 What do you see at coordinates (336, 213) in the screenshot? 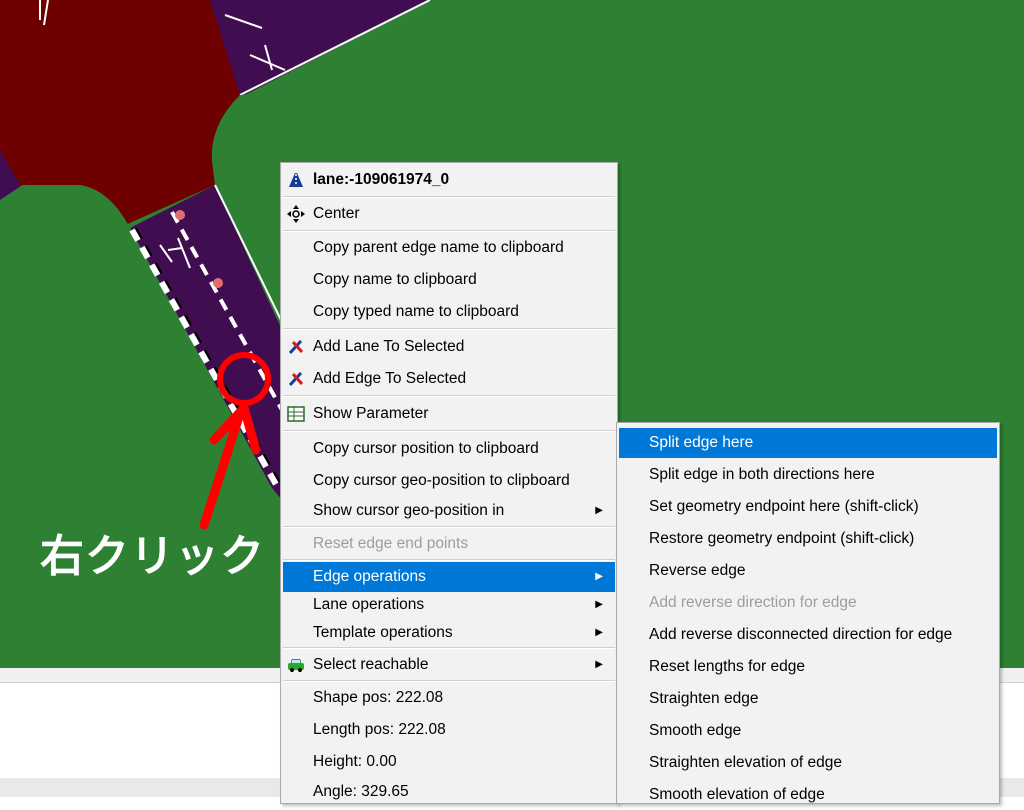
I see `menu-item-label: Center` at bounding box center [336, 213].